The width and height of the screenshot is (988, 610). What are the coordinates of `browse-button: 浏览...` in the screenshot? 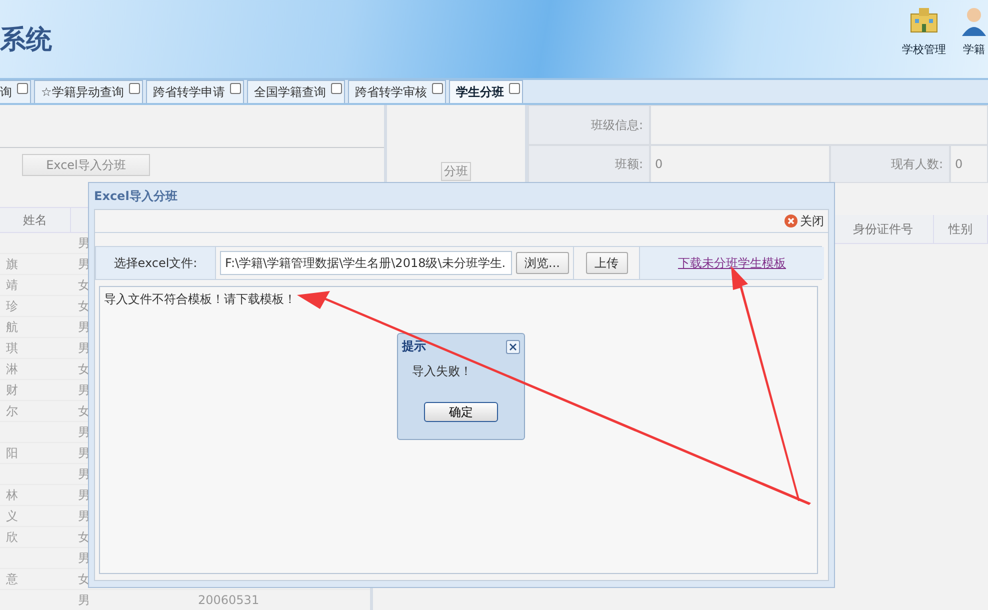 It's located at (542, 263).